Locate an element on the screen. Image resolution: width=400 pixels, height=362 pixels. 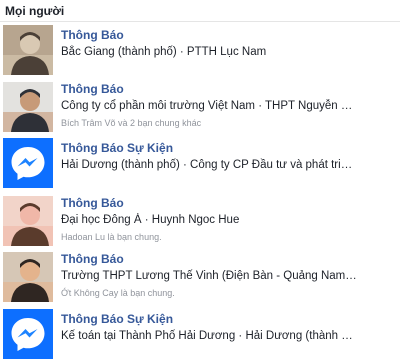
mutual-friends: Ớt Không Cay là bạn chung. is located at coordinates (118, 293).